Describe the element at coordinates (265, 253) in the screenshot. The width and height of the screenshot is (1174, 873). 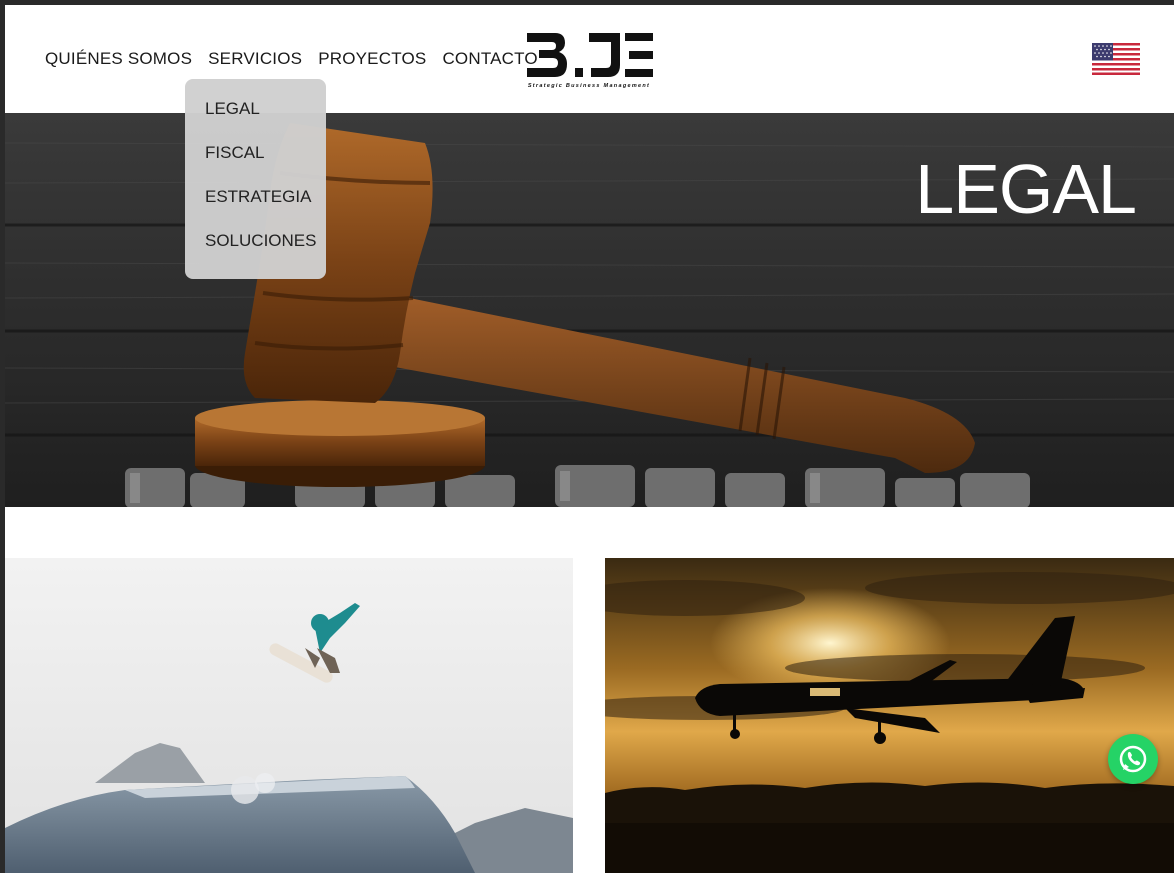
I see `dropdown-item-soluciones: SOLUCIONES` at that location.